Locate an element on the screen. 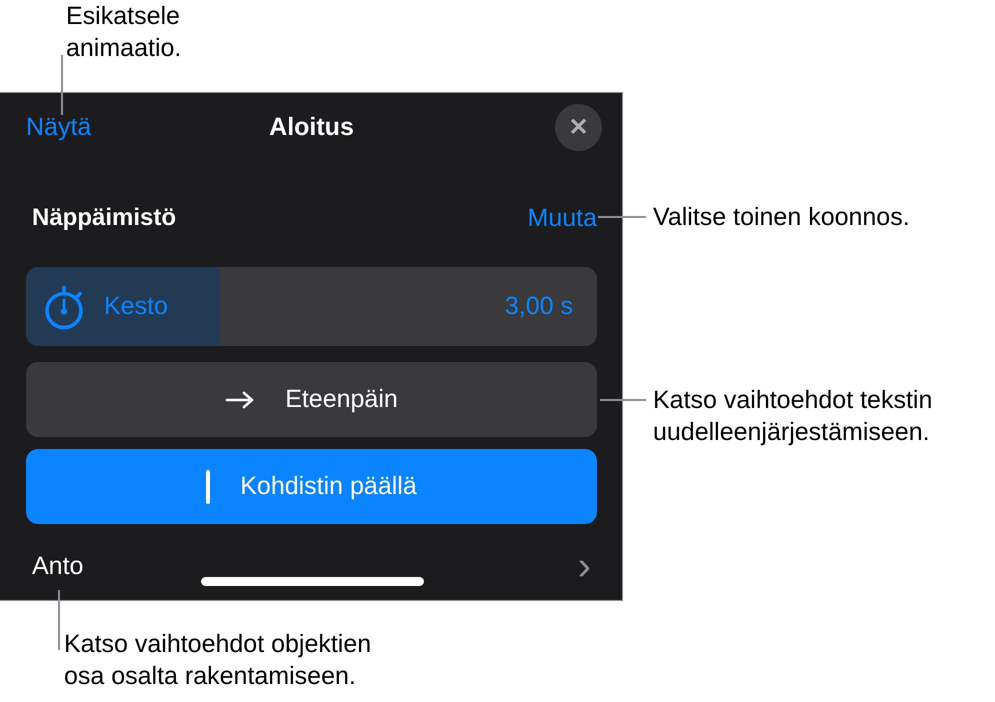 The image size is (995, 702). duration-label: Kesto is located at coordinates (136, 306).